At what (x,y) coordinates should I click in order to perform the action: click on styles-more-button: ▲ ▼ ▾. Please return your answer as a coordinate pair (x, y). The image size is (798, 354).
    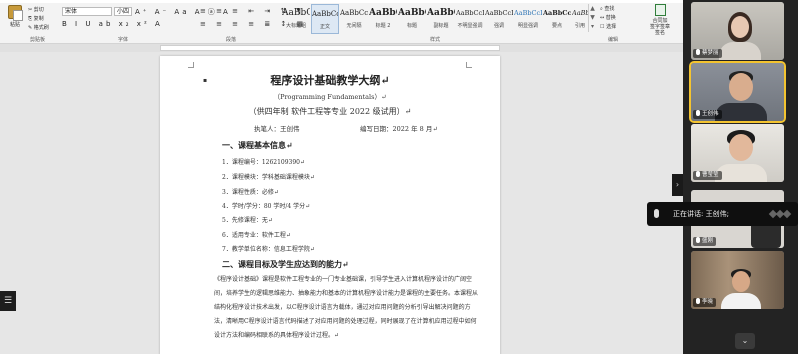
    Looking at the image, I should click on (592, 18).